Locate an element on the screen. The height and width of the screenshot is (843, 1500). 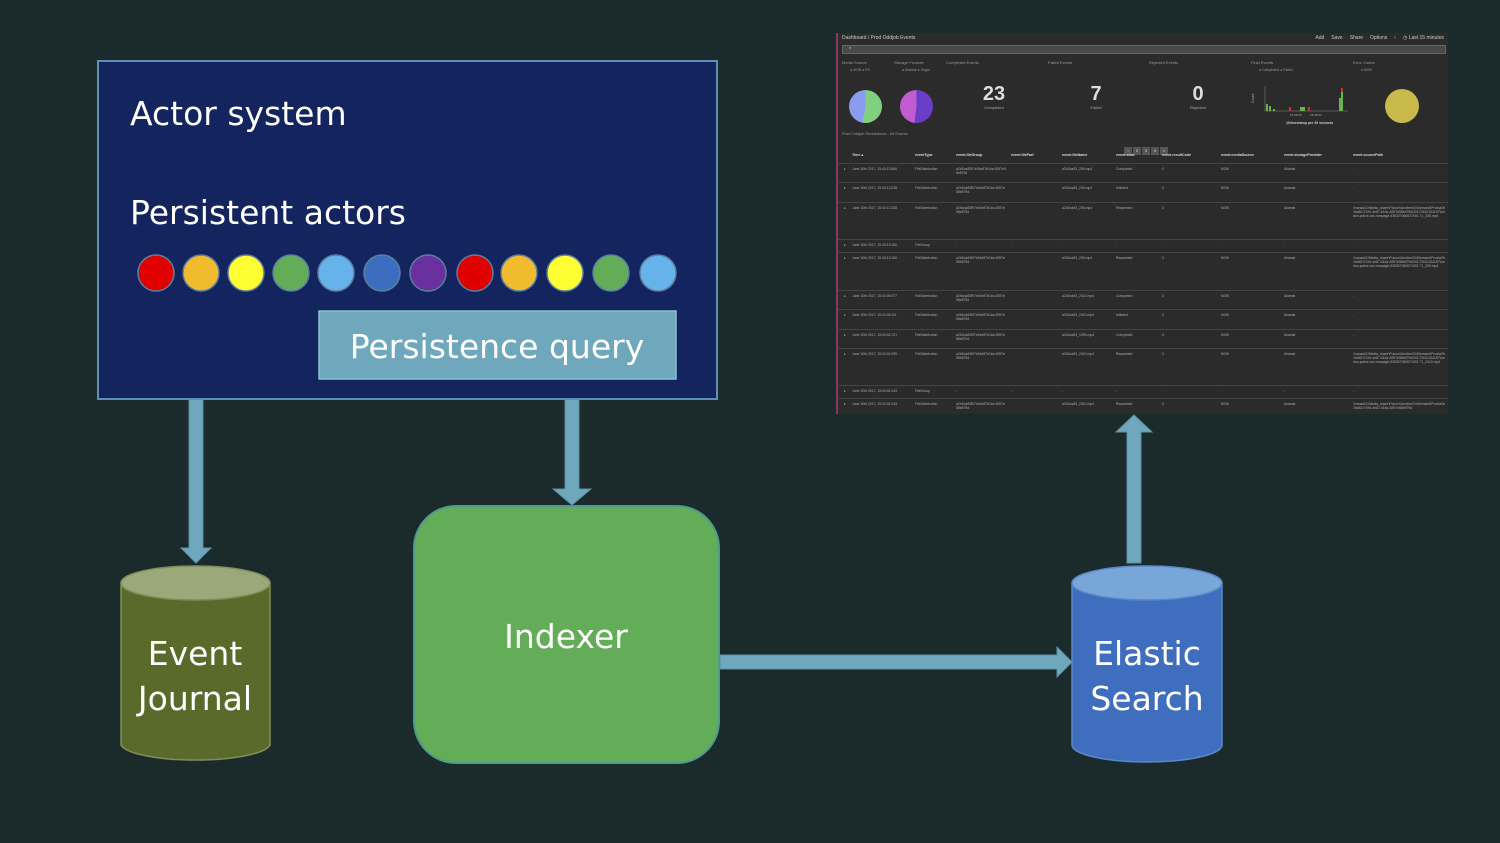
indexer-label: Indexer is located at coordinates (566, 636).